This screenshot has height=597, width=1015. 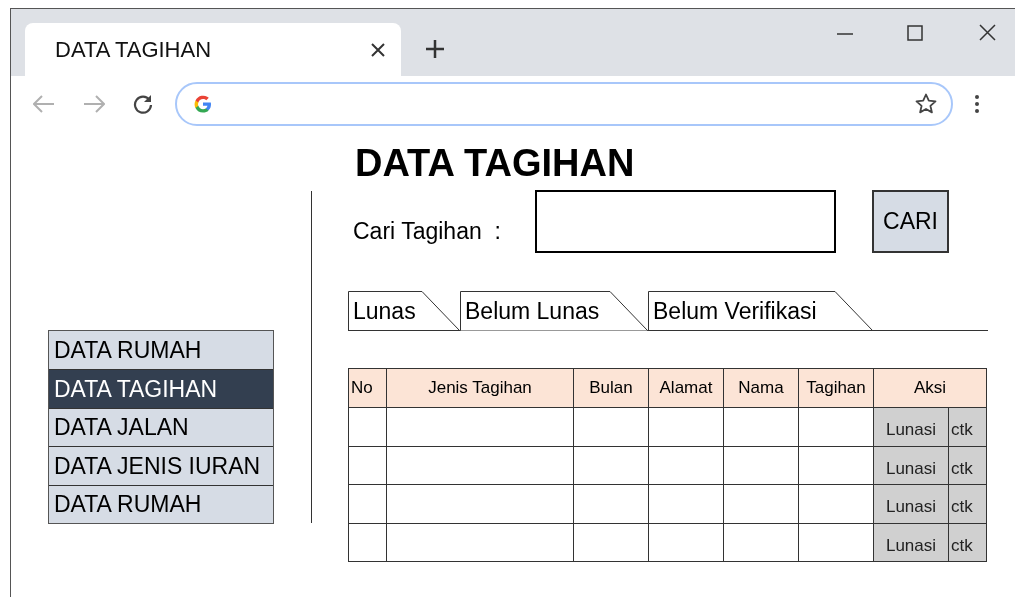 What do you see at coordinates (161, 388) in the screenshot?
I see `sidebar-item: DATA TAGIHAN` at bounding box center [161, 388].